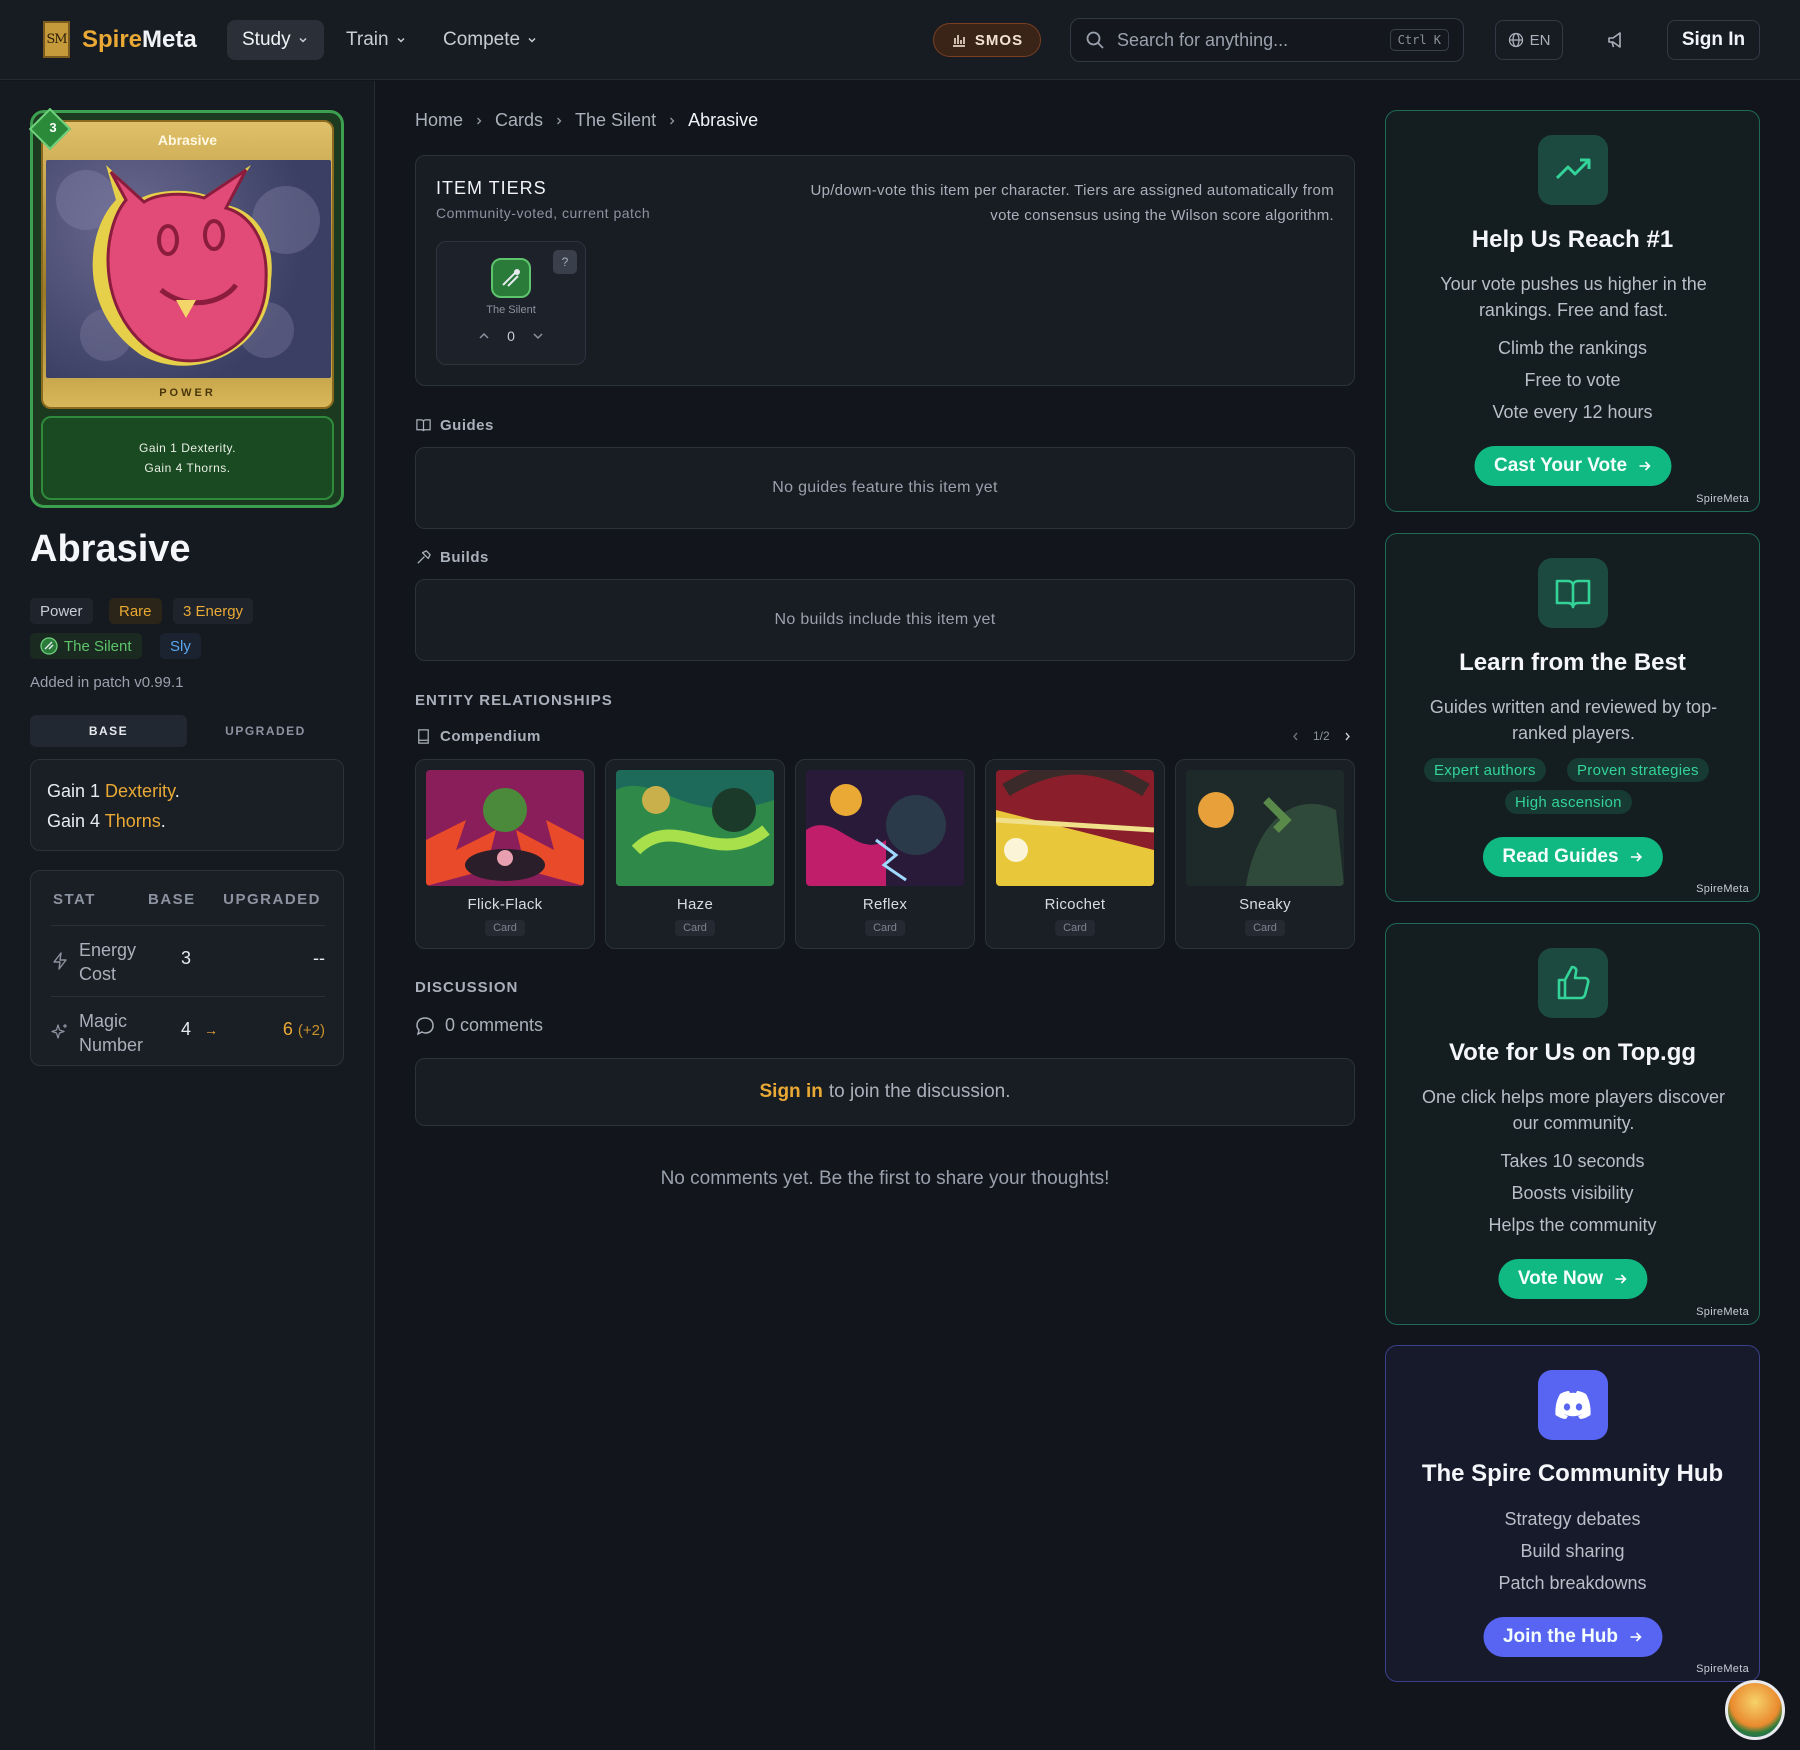 The height and width of the screenshot is (1750, 1800). What do you see at coordinates (885, 487) in the screenshot?
I see `guides-empty-message: No guides feature this item yet` at bounding box center [885, 487].